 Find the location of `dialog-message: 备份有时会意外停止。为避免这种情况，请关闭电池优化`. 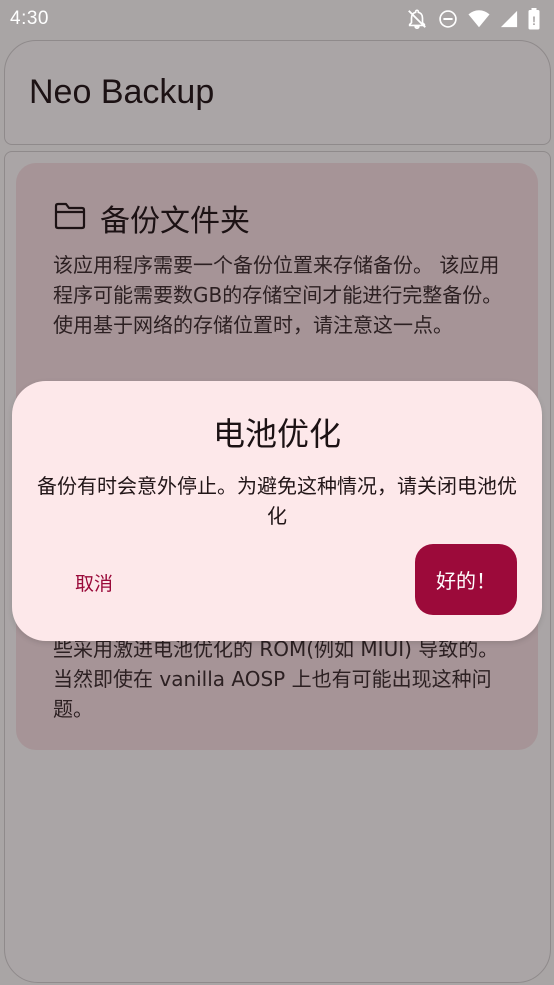

dialog-message: 备份有时会意外停止。为避免这种情况，请关闭电池优化 is located at coordinates (277, 501).